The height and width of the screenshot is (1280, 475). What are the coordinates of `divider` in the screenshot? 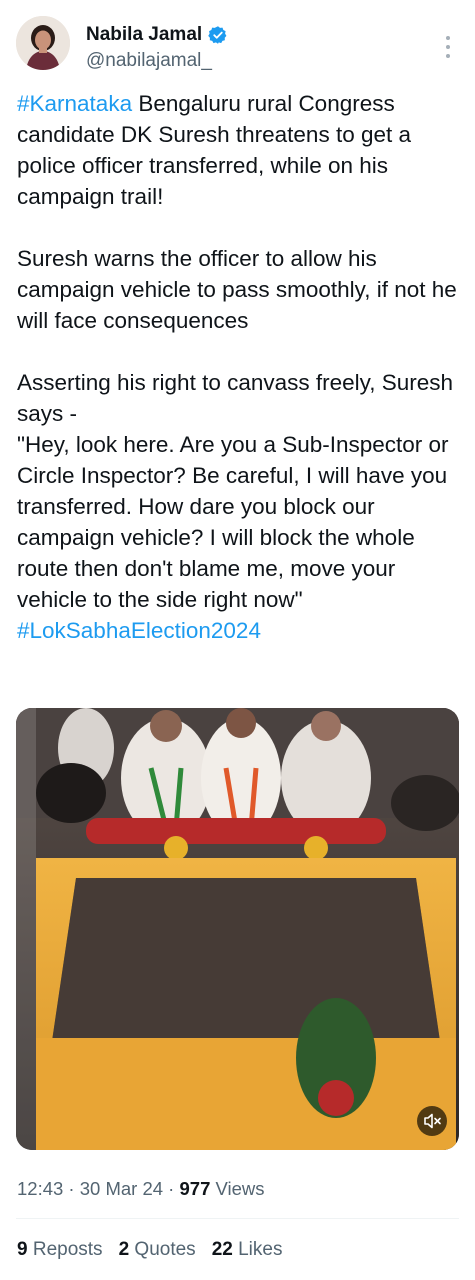 It's located at (237, 1218).